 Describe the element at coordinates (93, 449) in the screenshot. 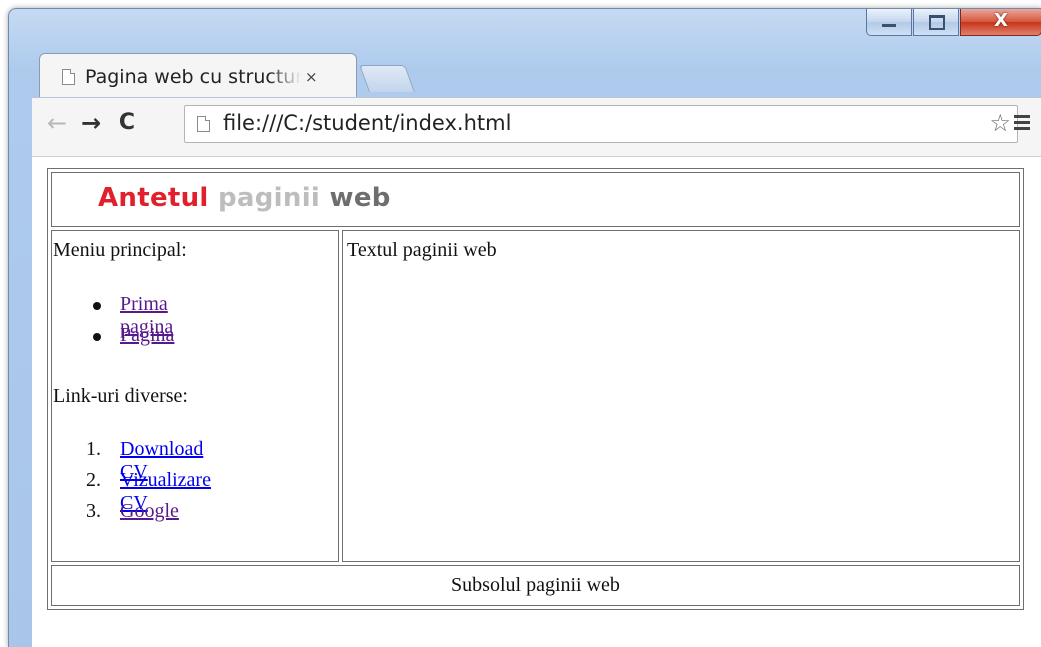

I see `list-number: 1.` at that location.